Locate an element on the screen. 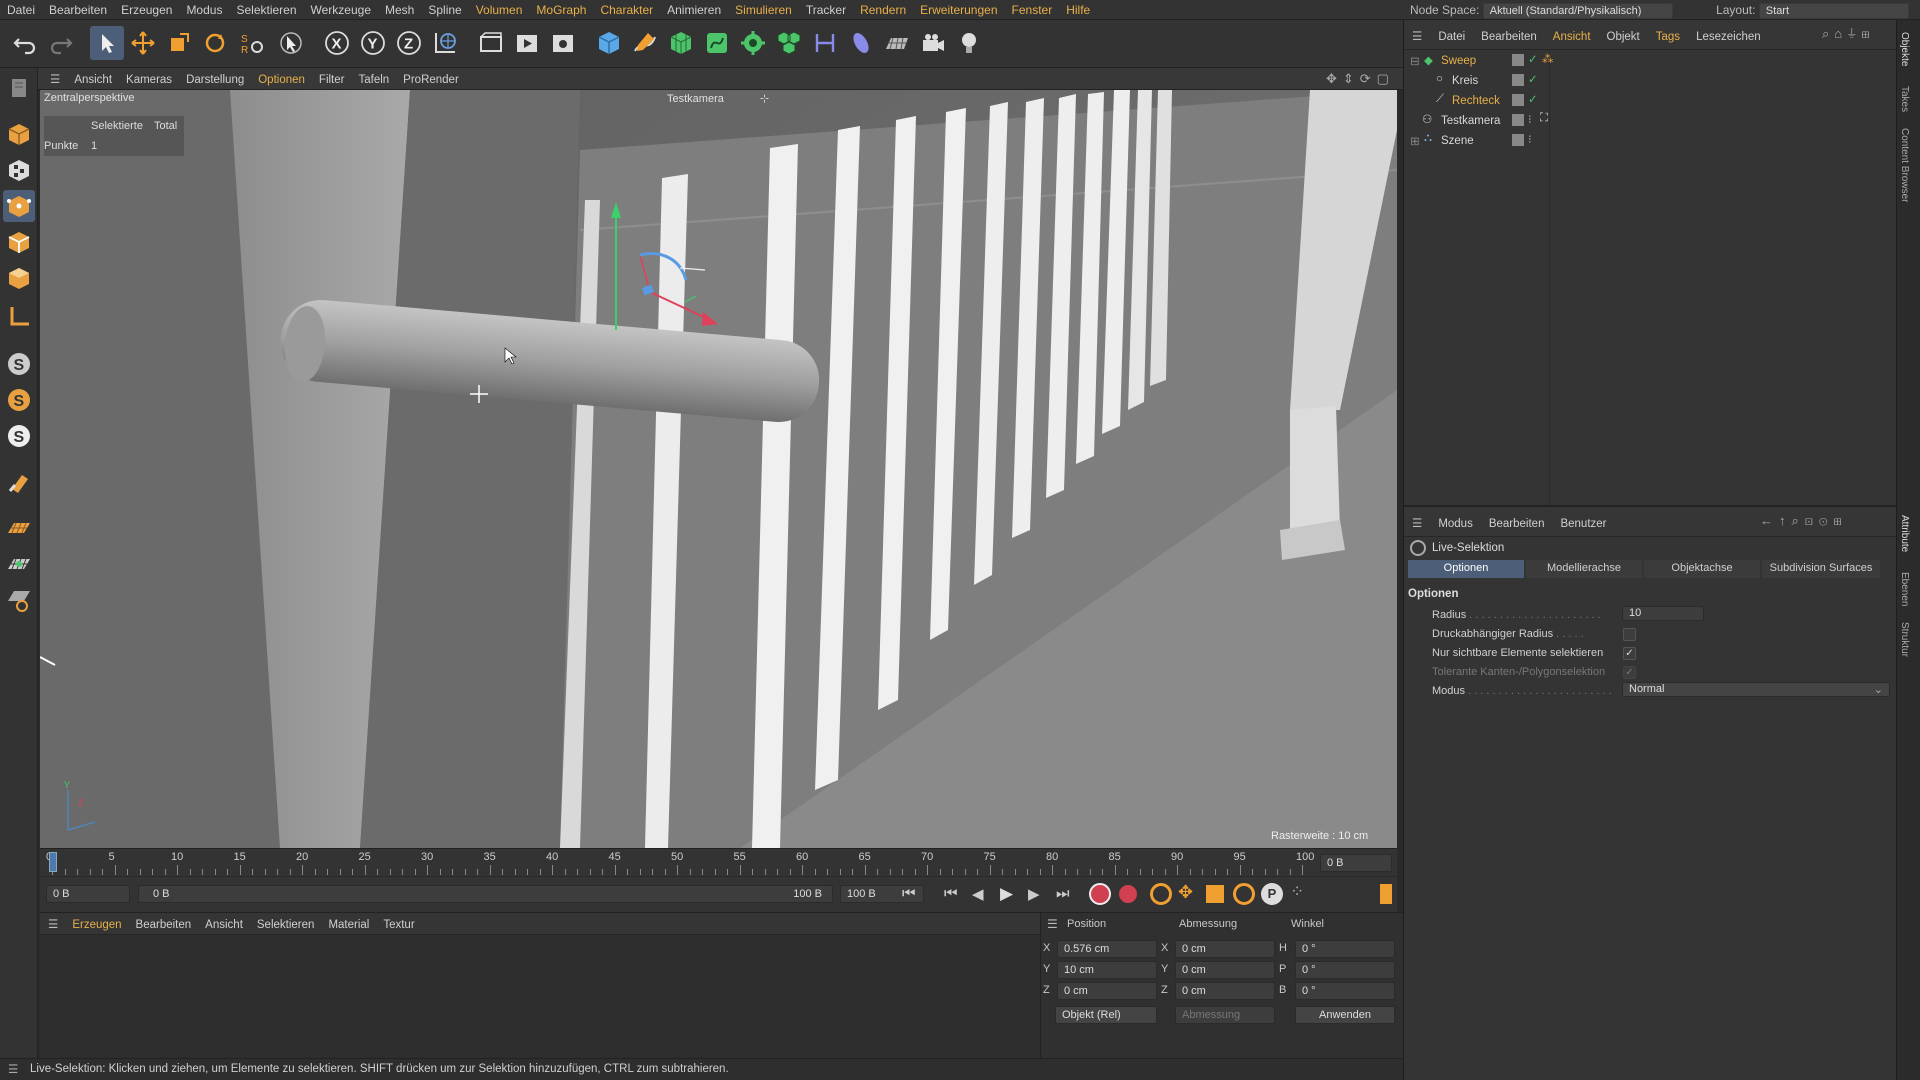  obj-menu-datei: Datei is located at coordinates (1451, 32).